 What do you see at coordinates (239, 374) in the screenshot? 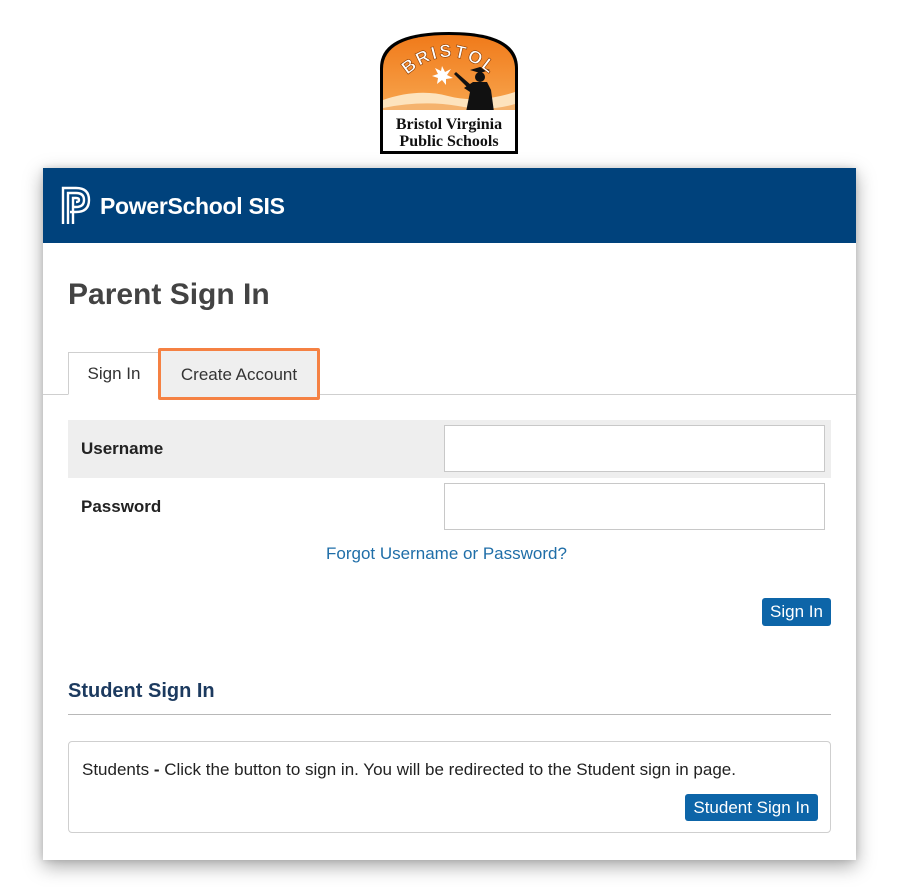
I see `tab-create-account: Create Account` at bounding box center [239, 374].